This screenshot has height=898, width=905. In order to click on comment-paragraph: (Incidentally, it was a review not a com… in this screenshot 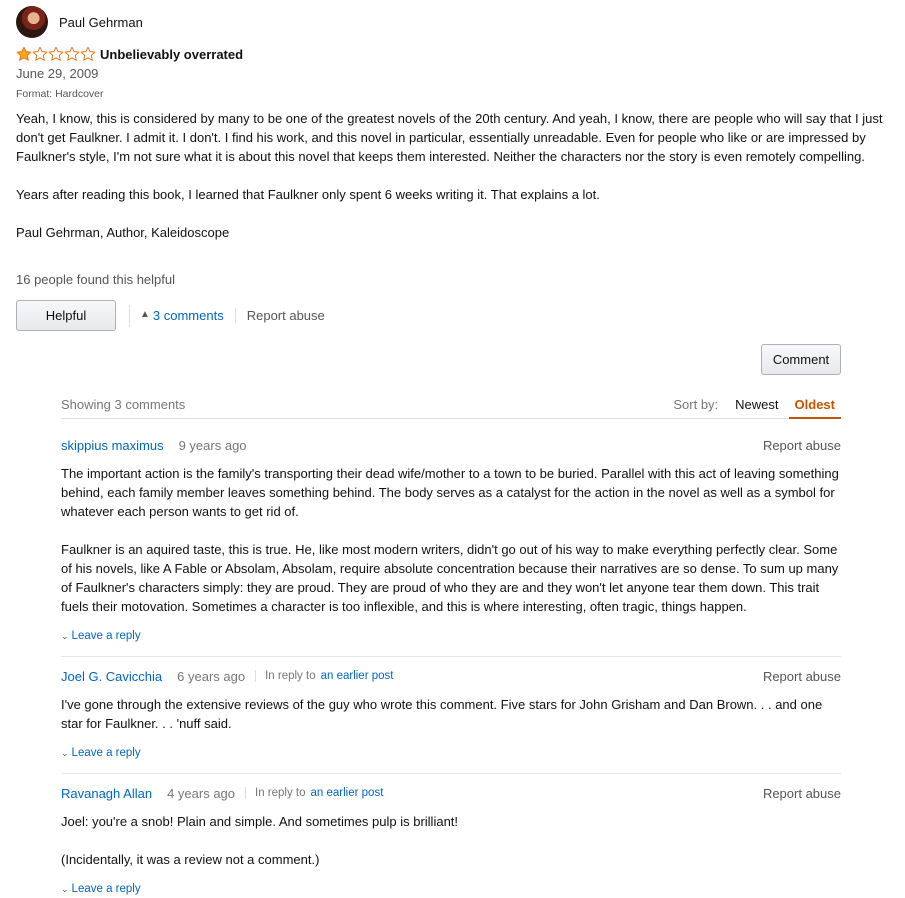, I will do `click(190, 859)`.